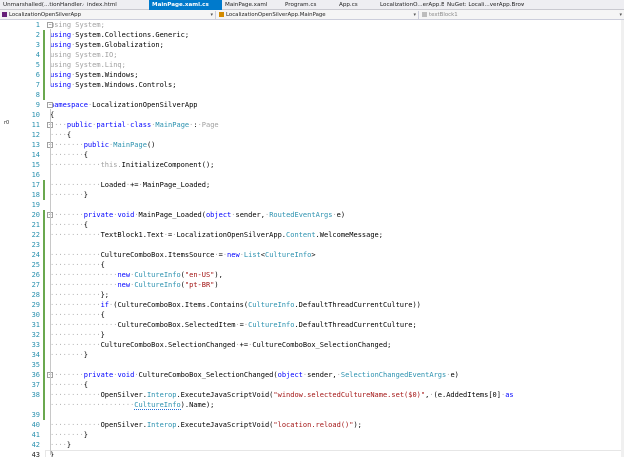  What do you see at coordinates (37, 35) in the screenshot?
I see `line-number: 2` at bounding box center [37, 35].